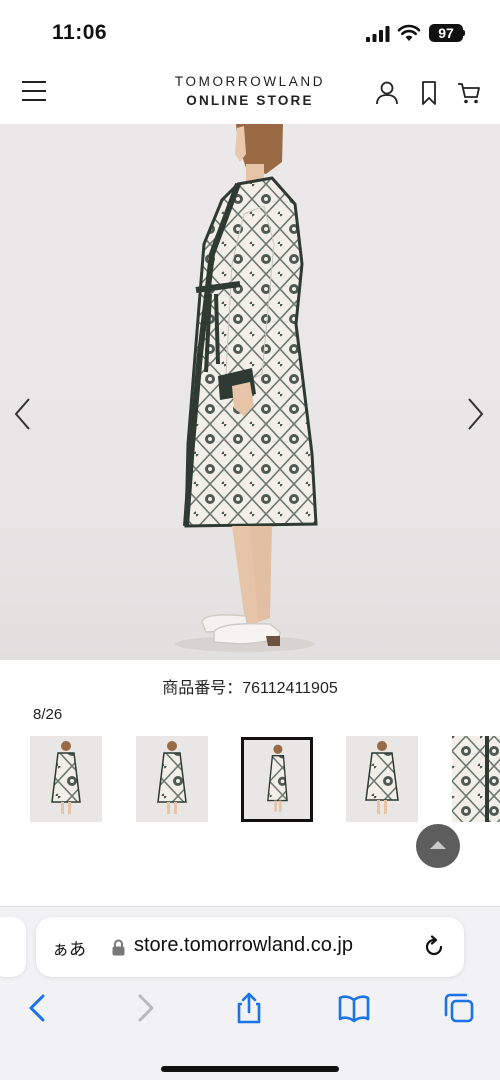  I want to click on logo-line1: TOMORROWLAND, so click(250, 81).